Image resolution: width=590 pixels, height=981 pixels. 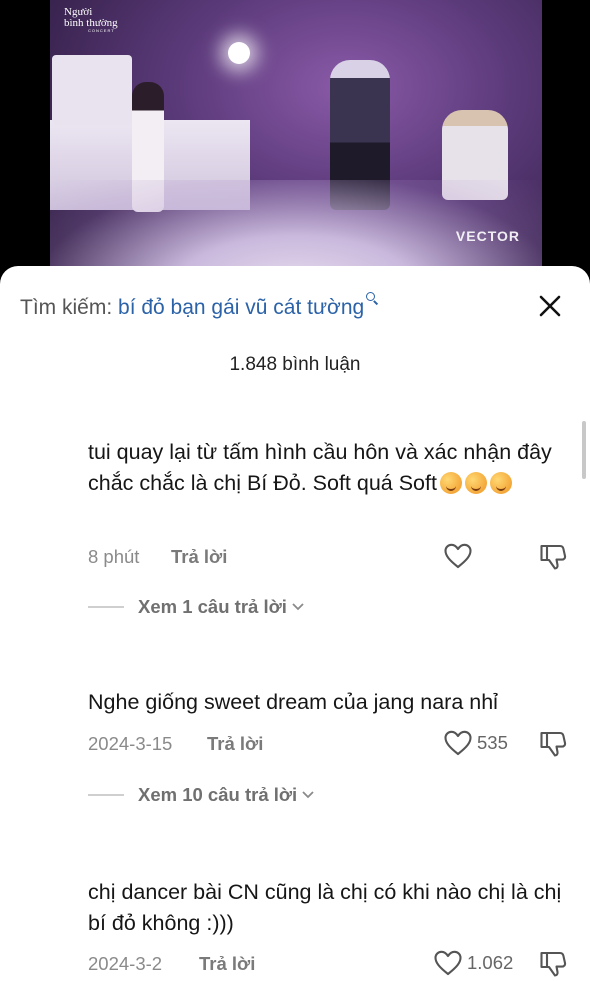 What do you see at coordinates (475, 743) in the screenshot?
I see `like-button: 535` at bounding box center [475, 743].